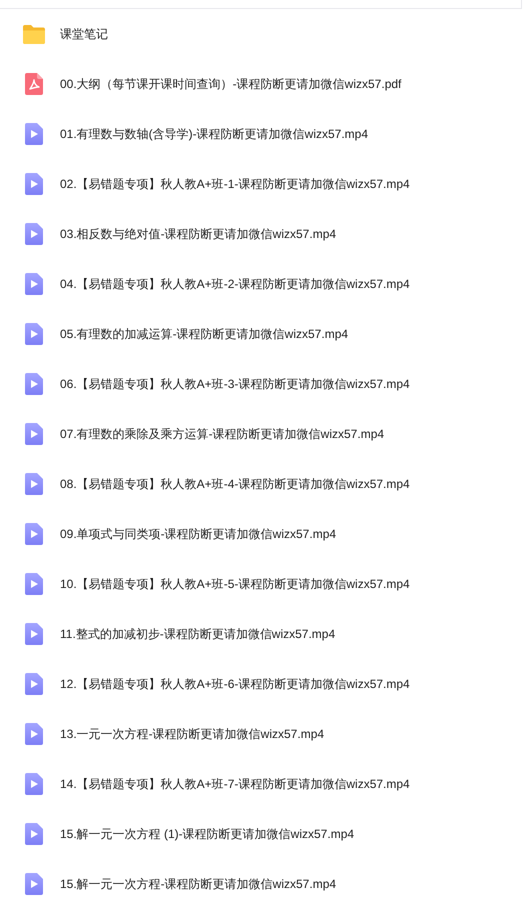 The image size is (525, 909). Describe the element at coordinates (192, 734) in the screenshot. I see `file-name: 13.一元一次方程-课程防断更请加微信wizx57.mp4` at that location.